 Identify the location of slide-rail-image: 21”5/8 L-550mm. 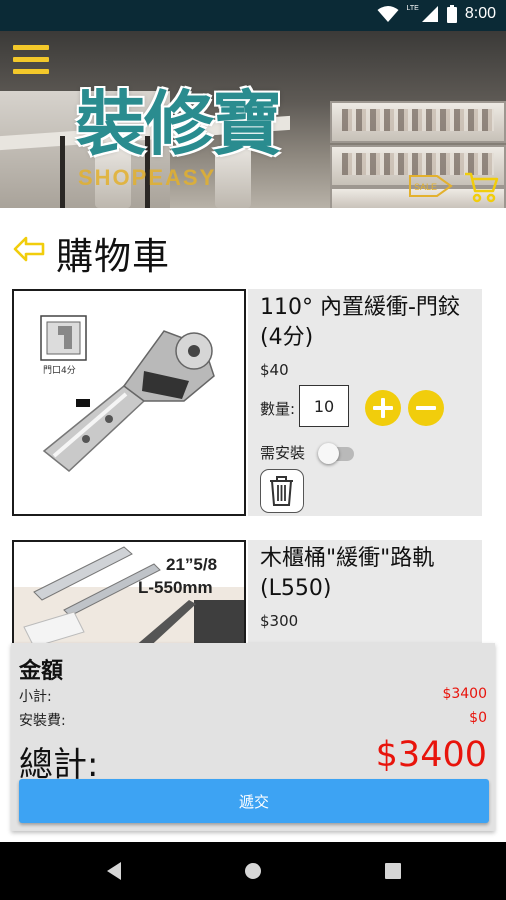
(129, 594).